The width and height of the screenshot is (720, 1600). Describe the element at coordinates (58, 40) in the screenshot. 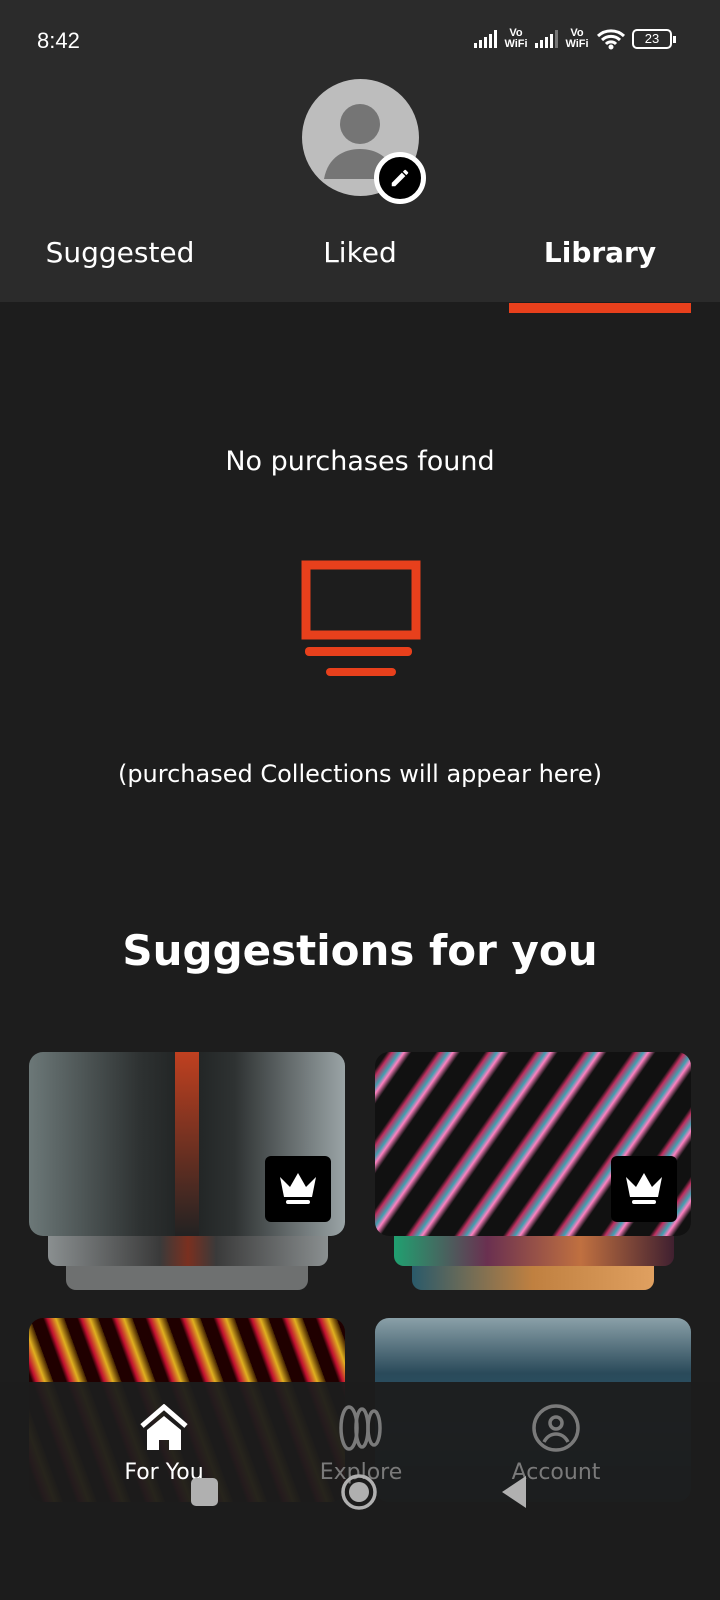

I see `status-time: 8:42` at that location.